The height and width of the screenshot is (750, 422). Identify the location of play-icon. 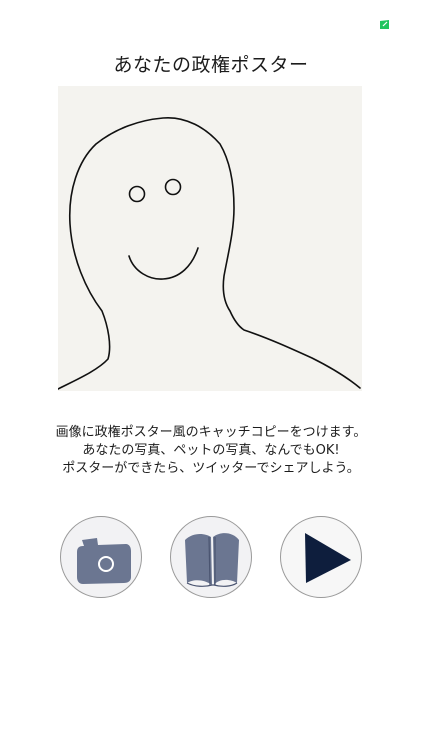
(328, 558).